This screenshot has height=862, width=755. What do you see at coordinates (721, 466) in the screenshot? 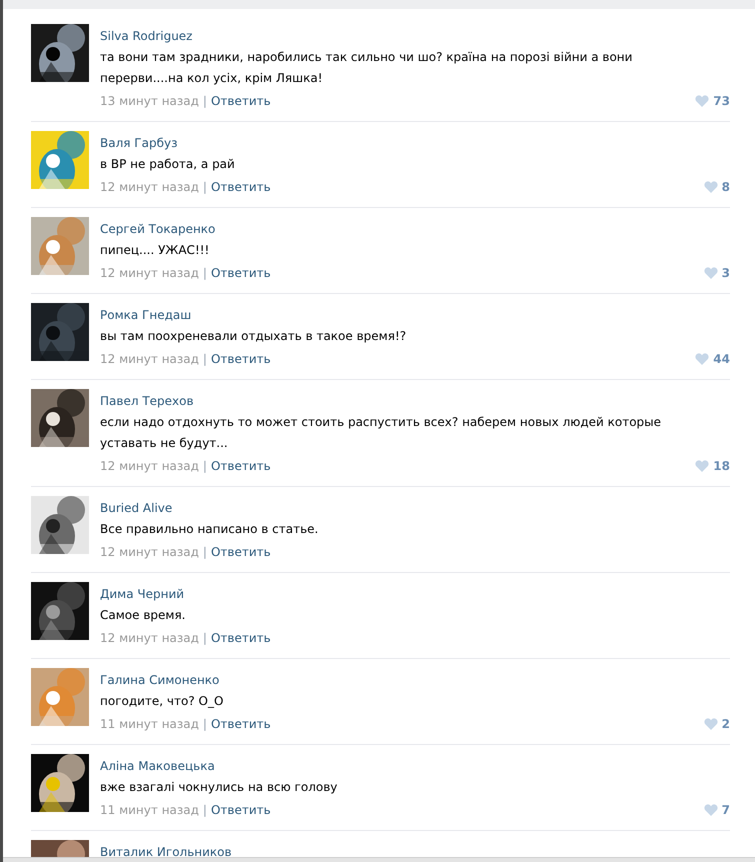
I see `like-count: 18` at bounding box center [721, 466].